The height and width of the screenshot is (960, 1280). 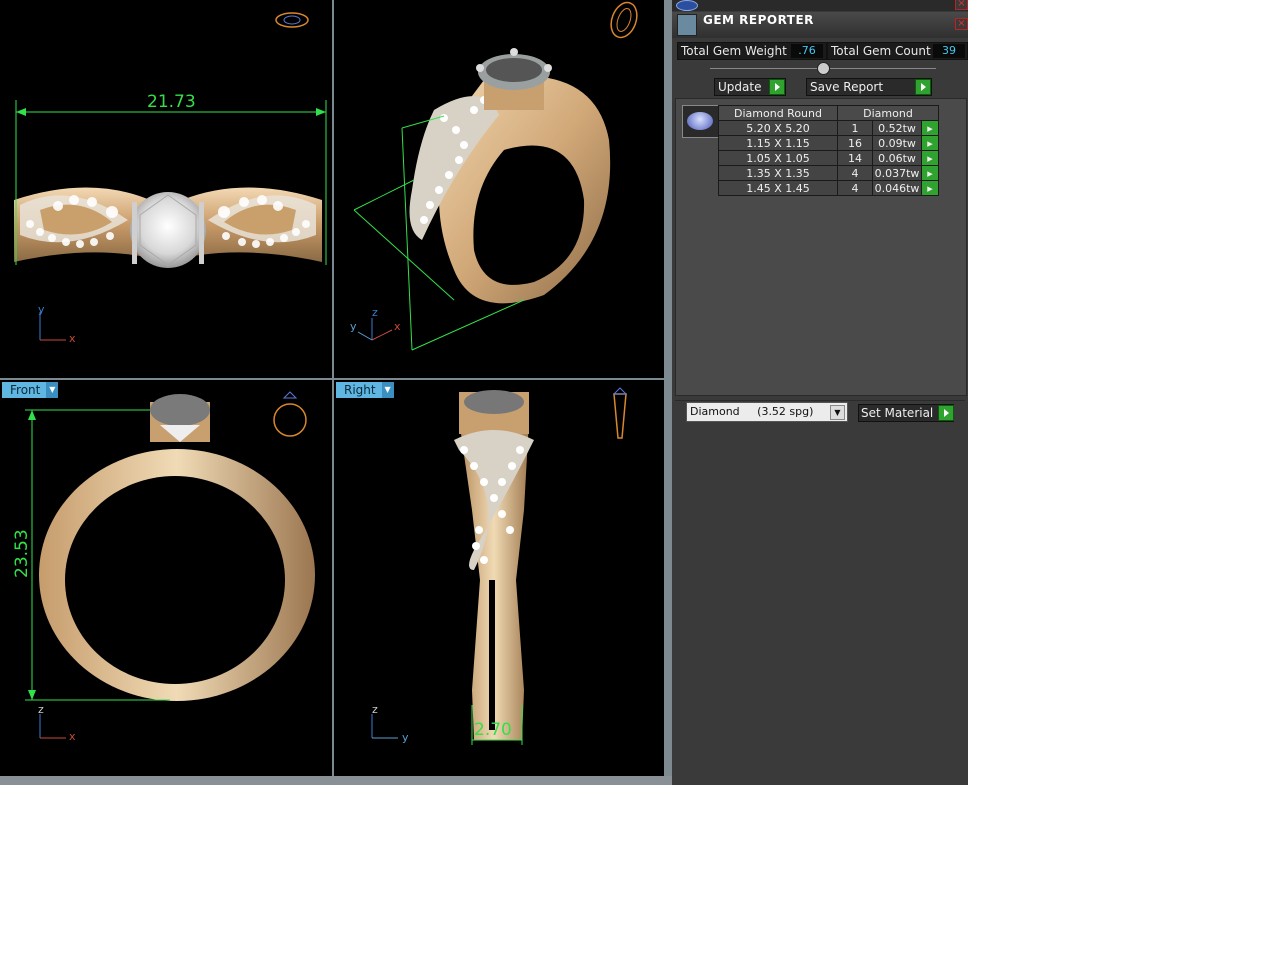 What do you see at coordinates (740, 87) in the screenshot?
I see `update-label: Update` at bounding box center [740, 87].